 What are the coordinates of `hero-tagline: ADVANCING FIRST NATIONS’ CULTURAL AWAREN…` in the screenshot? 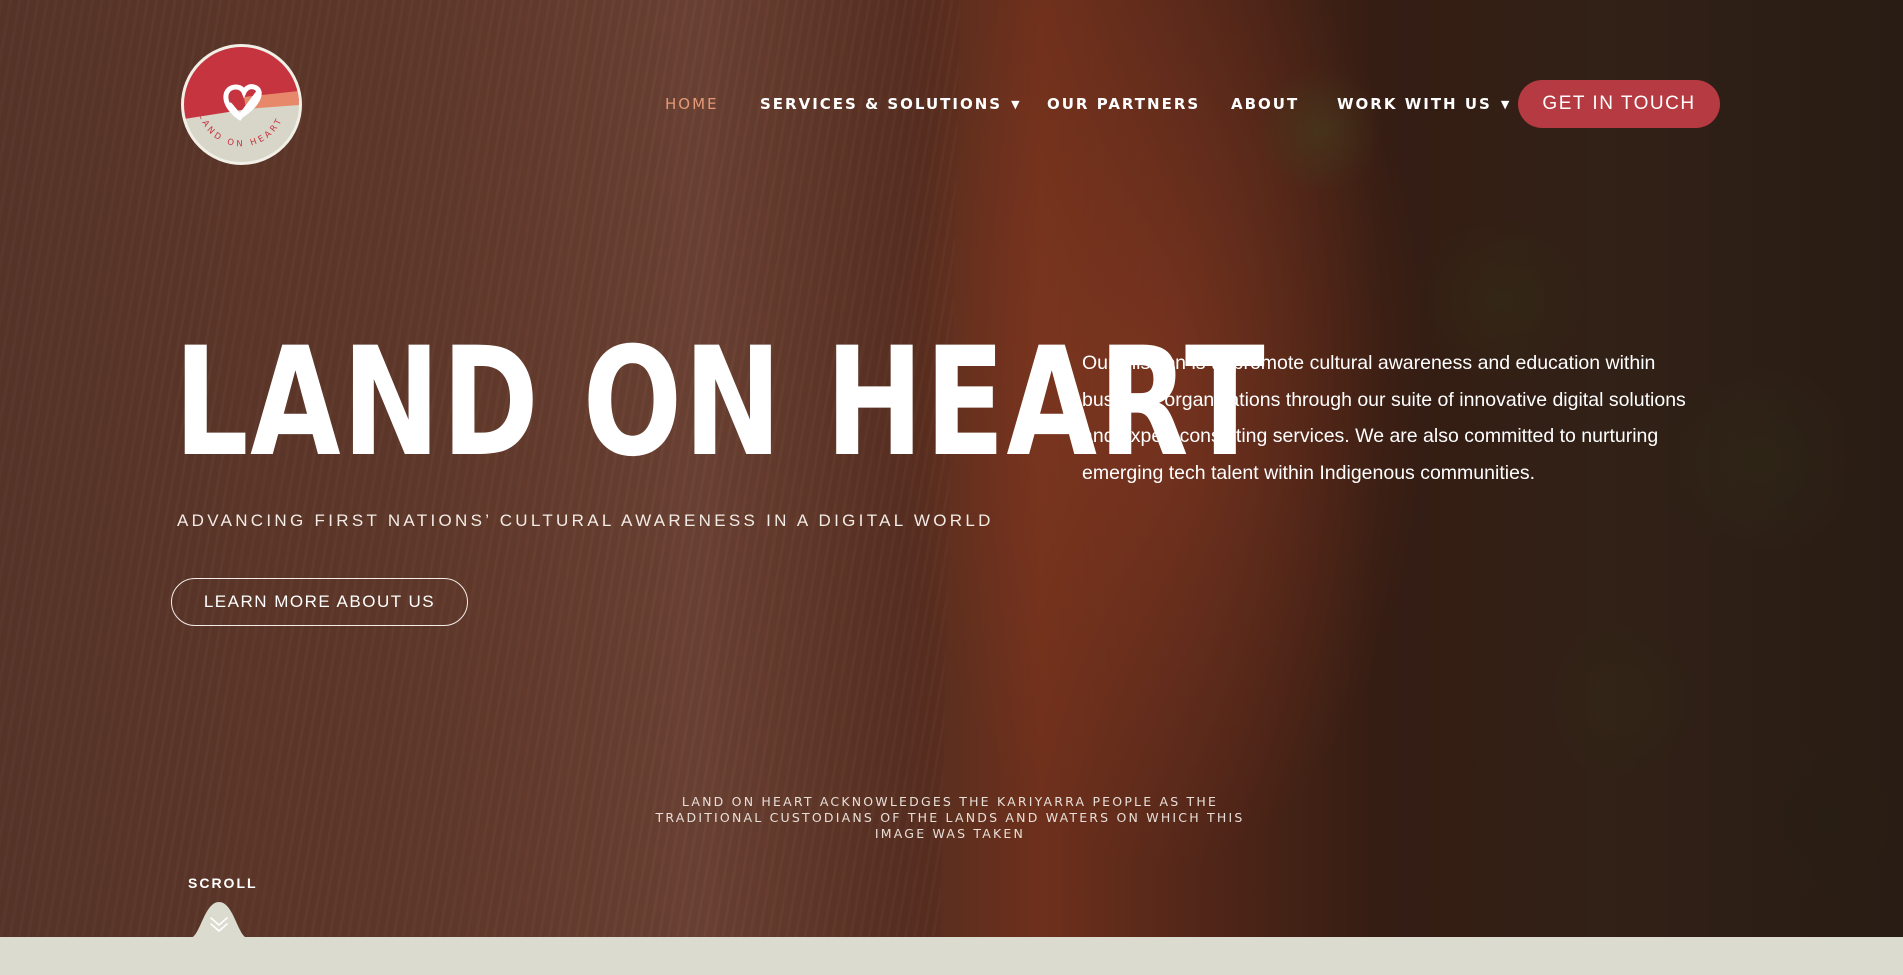 It's located at (585, 520).